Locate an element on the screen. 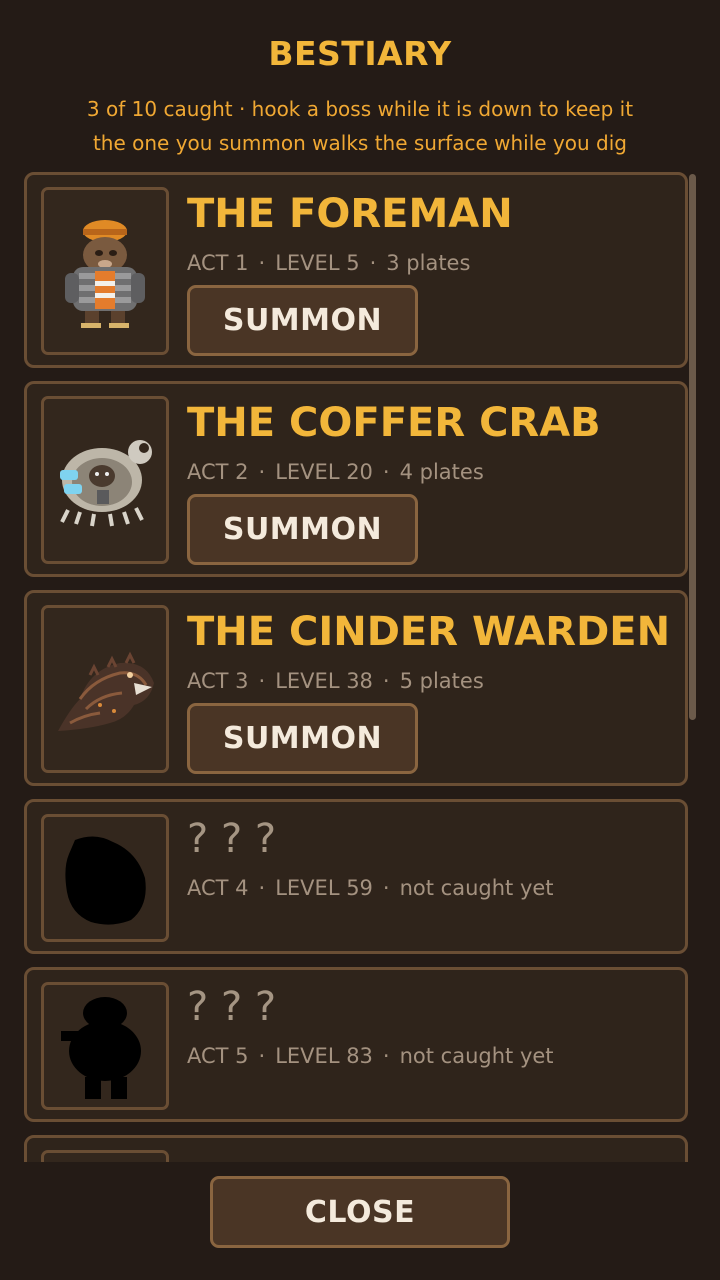 Image resolution: width=720 pixels, height=1280 pixels. boss-level: LEVEL 5 is located at coordinates (317, 263).